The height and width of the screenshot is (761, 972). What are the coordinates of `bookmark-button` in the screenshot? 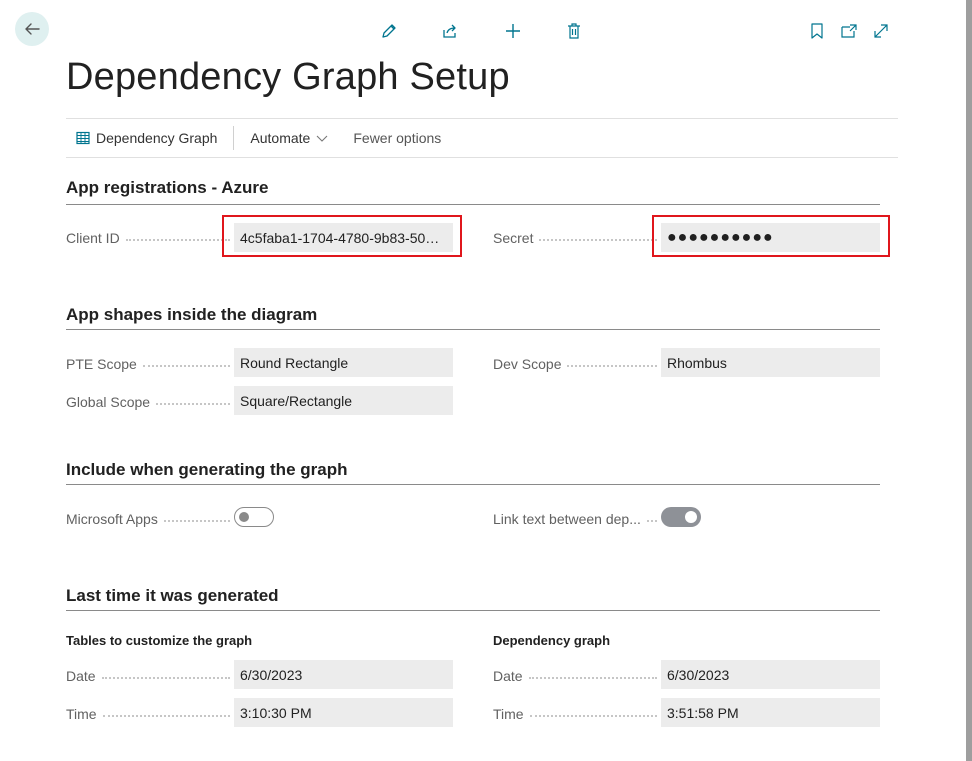 It's located at (817, 31).